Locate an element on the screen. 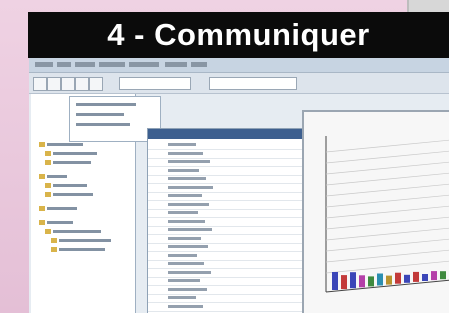 Image resolution: width=449 pixels, height=313 pixels. chart-svg is located at coordinates (387, 214).